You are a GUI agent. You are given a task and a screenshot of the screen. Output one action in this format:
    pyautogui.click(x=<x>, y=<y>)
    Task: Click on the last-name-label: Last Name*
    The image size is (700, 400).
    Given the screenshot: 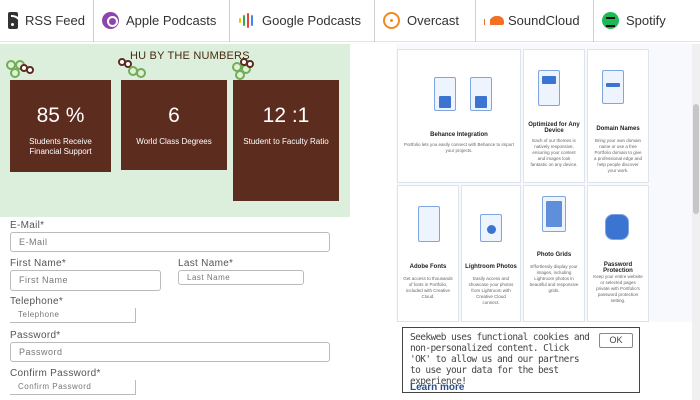 What is the action you would take?
    pyautogui.click(x=206, y=263)
    